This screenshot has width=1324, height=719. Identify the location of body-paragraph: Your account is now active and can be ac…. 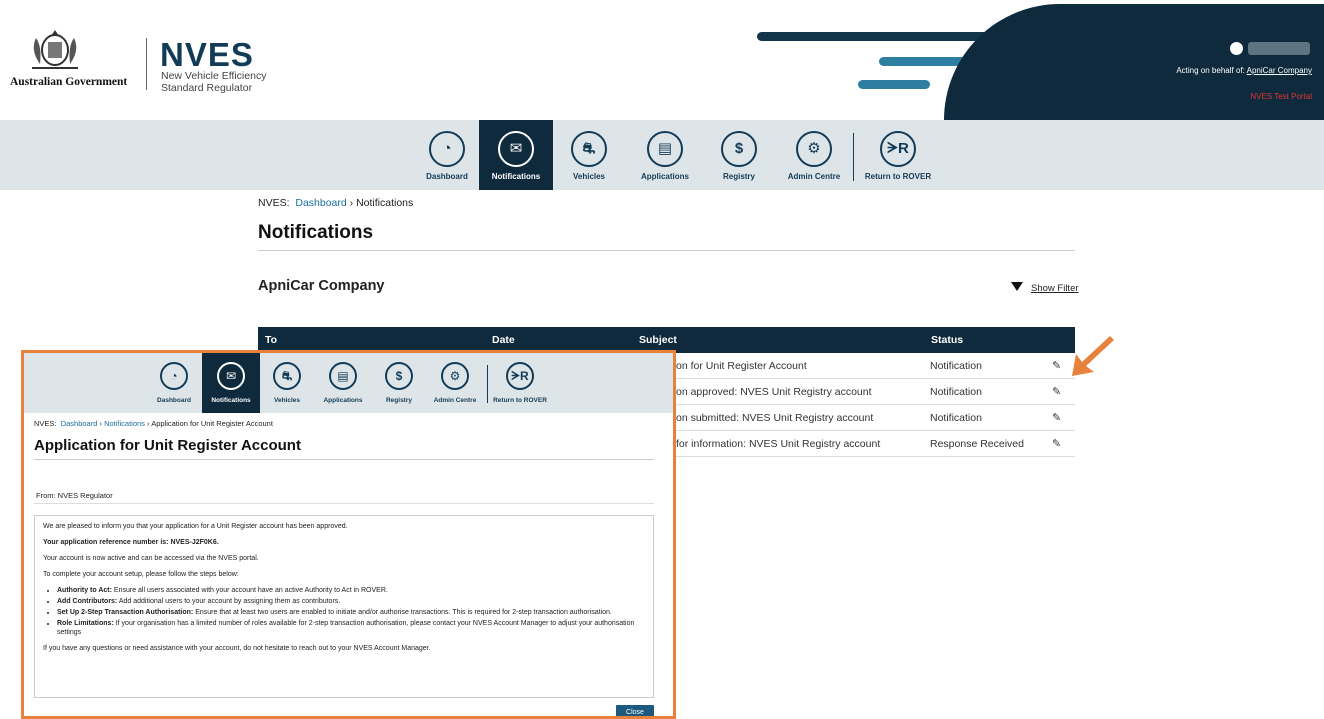
(151, 558).